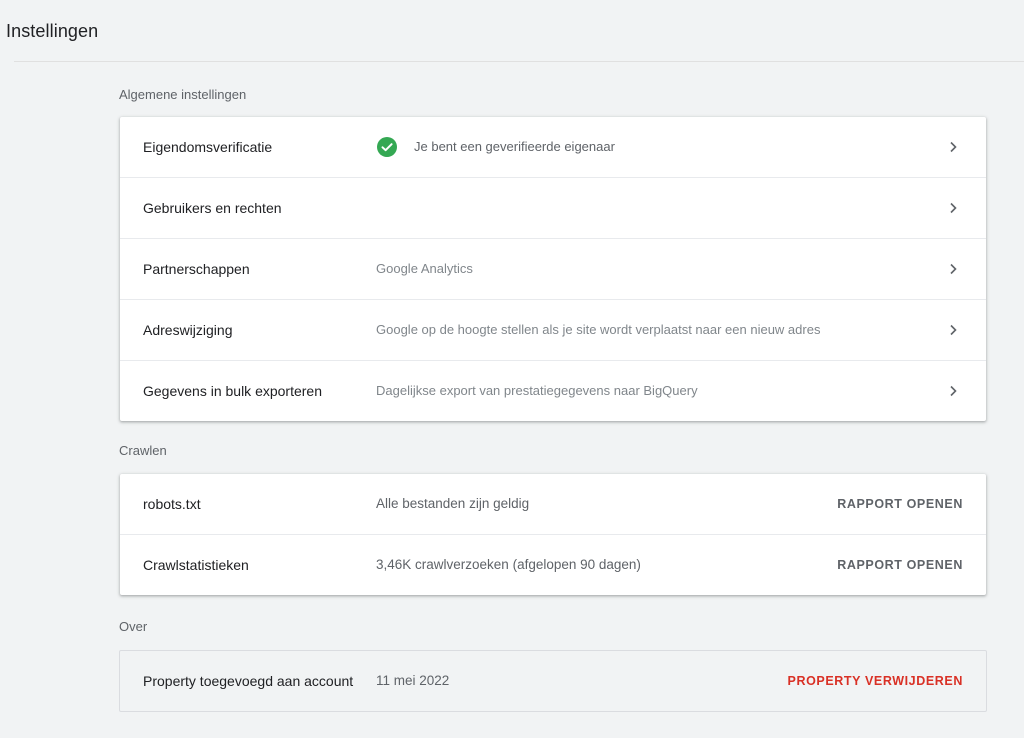 The image size is (1024, 738). What do you see at coordinates (875, 681) in the screenshot?
I see `remove-property-button: PROPERTY VERWIJDEREN` at bounding box center [875, 681].